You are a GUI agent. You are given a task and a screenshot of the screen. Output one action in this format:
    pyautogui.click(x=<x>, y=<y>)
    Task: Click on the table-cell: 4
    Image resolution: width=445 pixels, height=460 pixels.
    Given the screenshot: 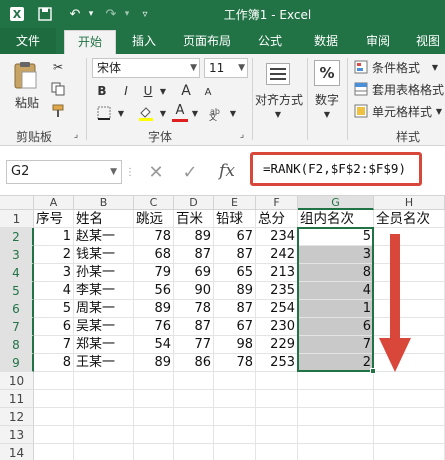 What is the action you would take?
    pyautogui.click(x=336, y=291)
    